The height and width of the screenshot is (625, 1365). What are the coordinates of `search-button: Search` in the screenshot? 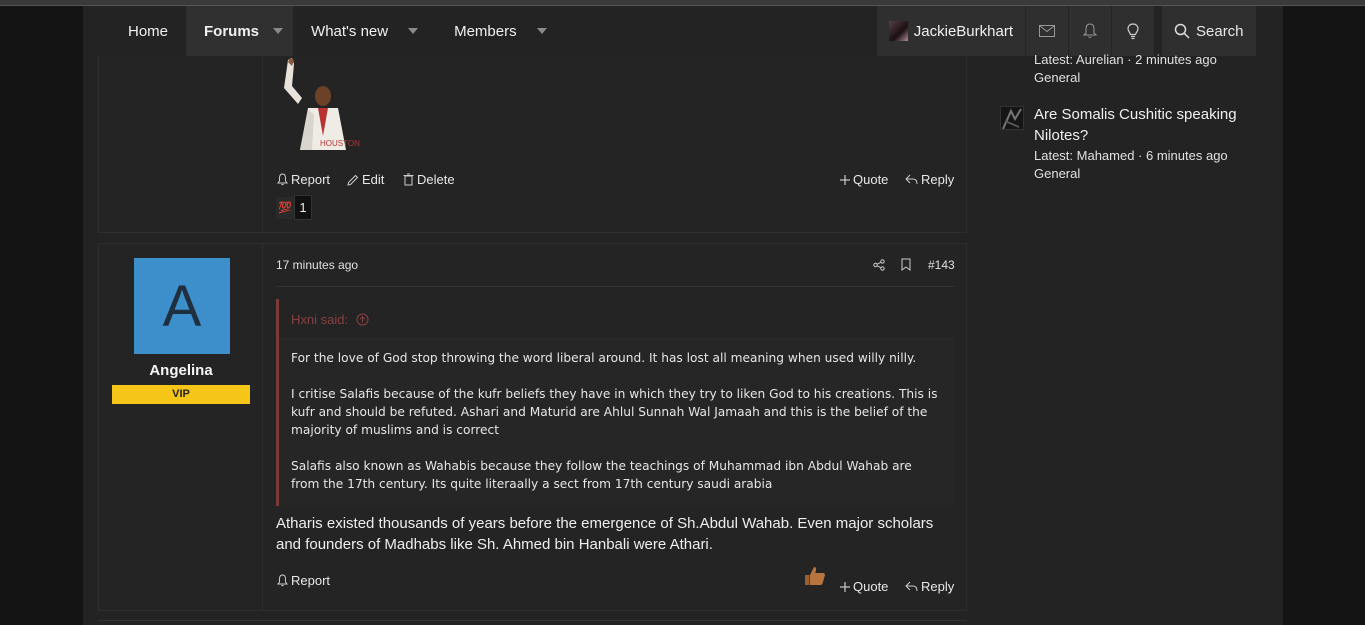 It's located at (1209, 31).